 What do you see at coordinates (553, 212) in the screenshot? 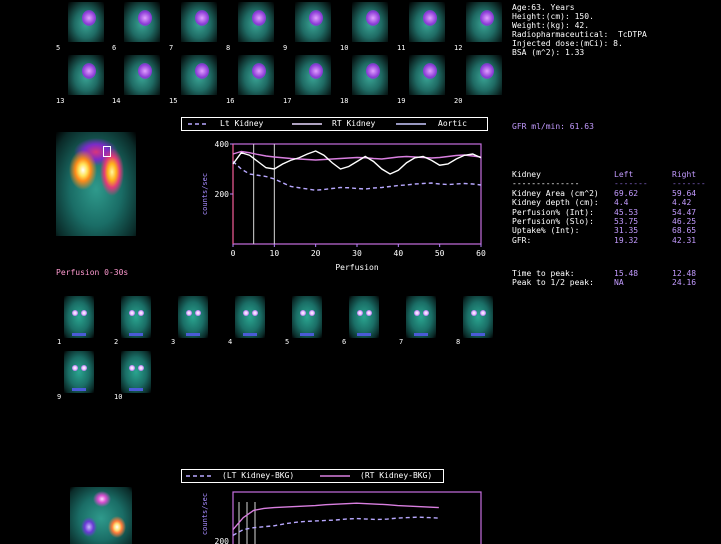
I see `row-label: Perfusion% (Int):` at bounding box center [553, 212].